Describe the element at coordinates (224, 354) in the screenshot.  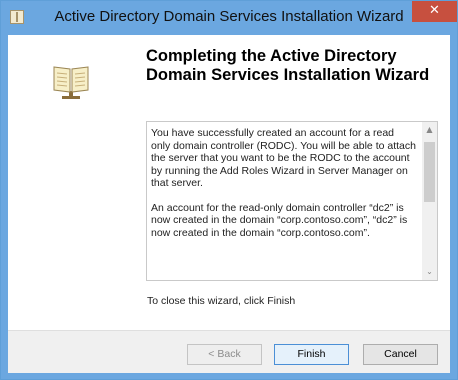
I see `back-button: < Back` at that location.